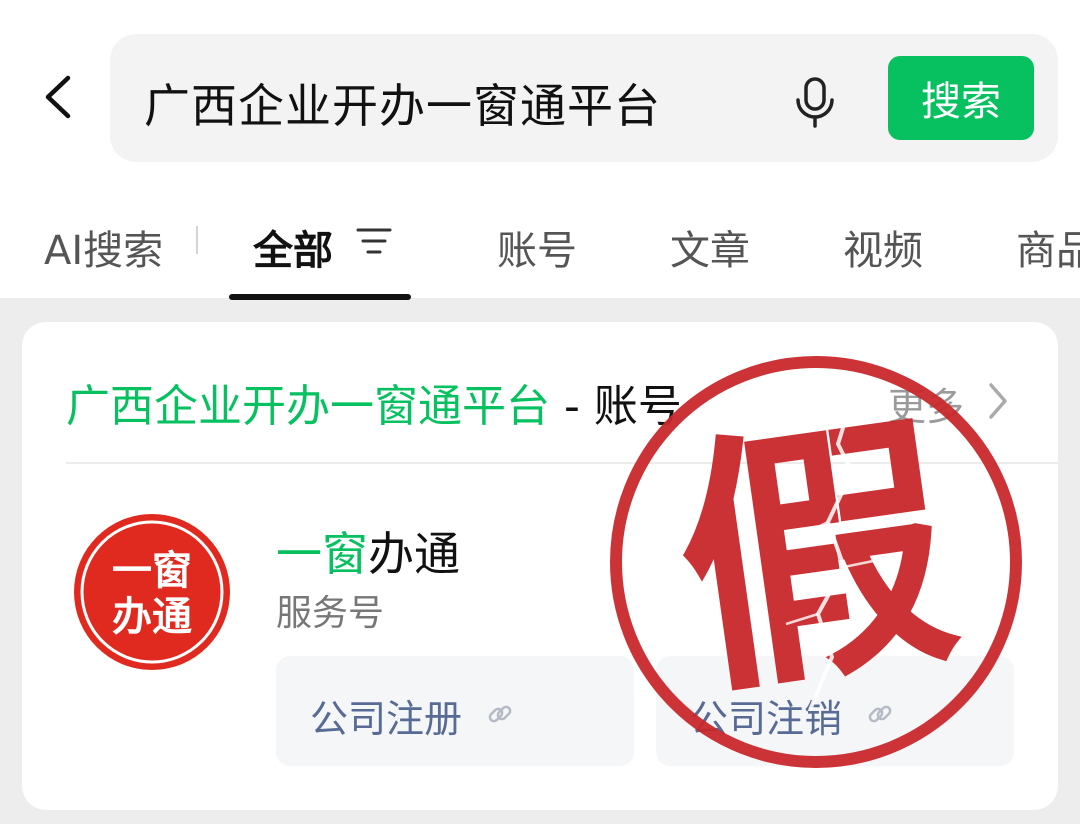 The height and width of the screenshot is (824, 1080). Describe the element at coordinates (815, 559) in the screenshot. I see `stamp-text: 假` at that location.